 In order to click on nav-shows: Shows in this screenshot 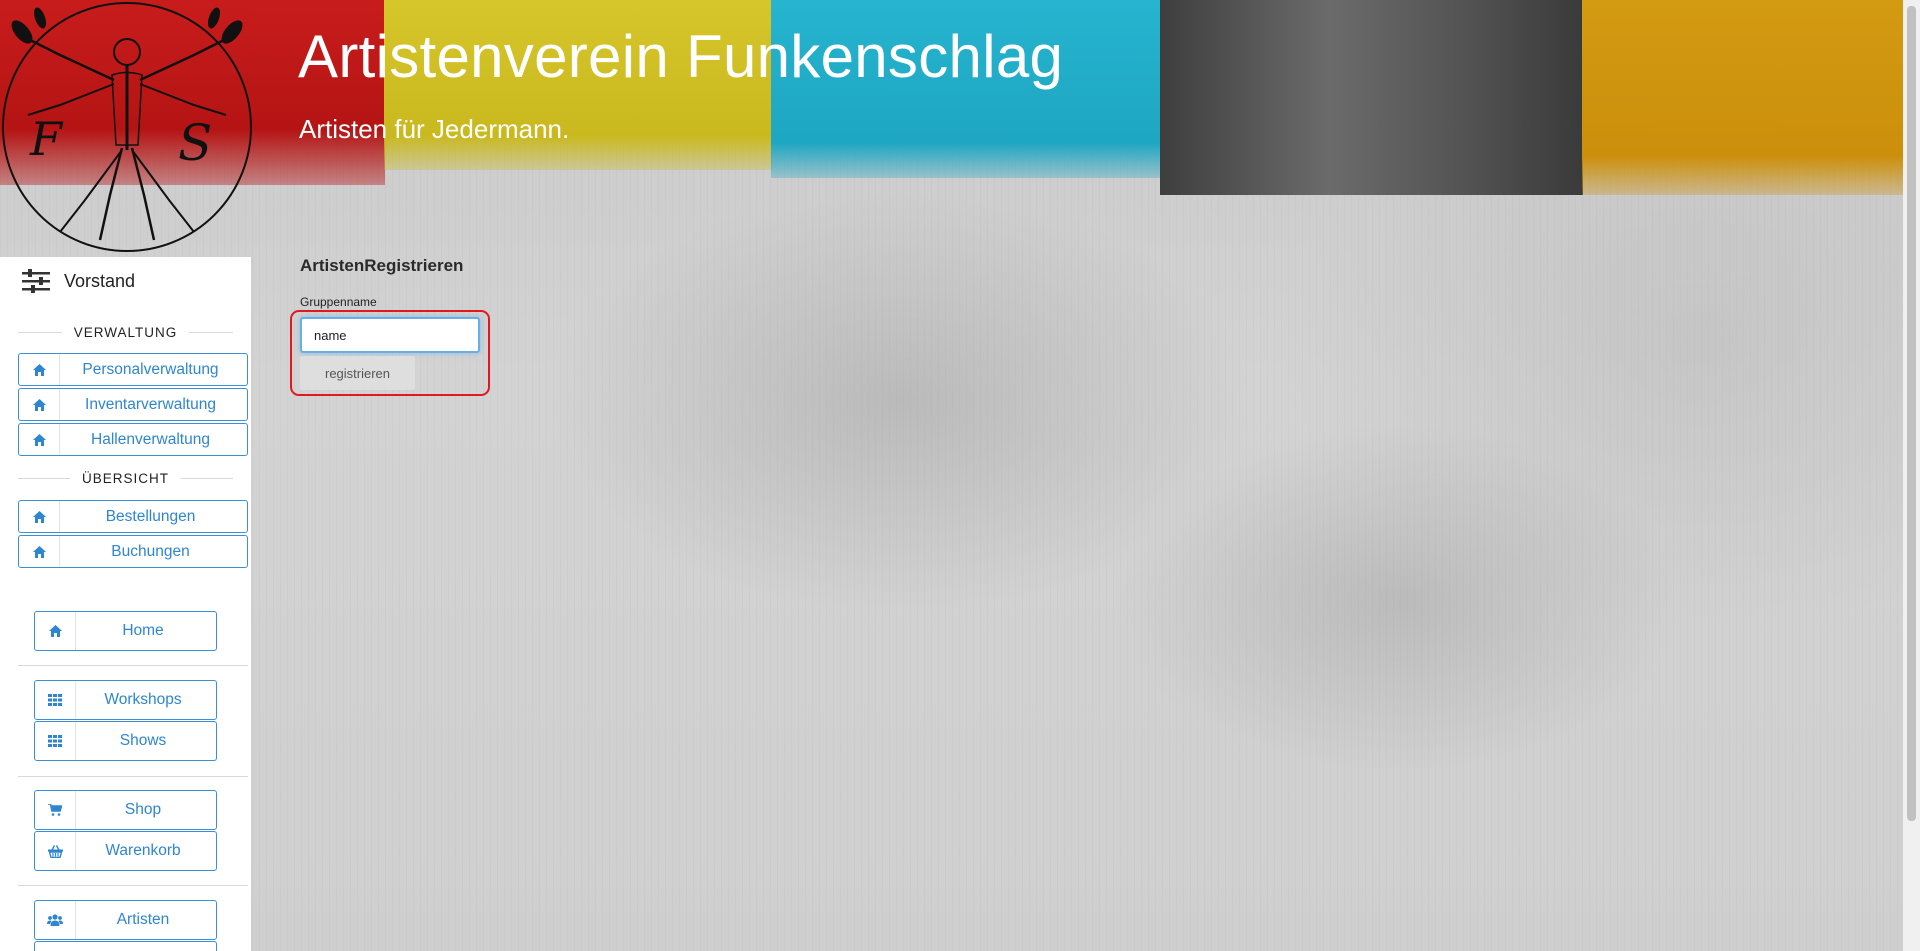, I will do `click(125, 741)`.